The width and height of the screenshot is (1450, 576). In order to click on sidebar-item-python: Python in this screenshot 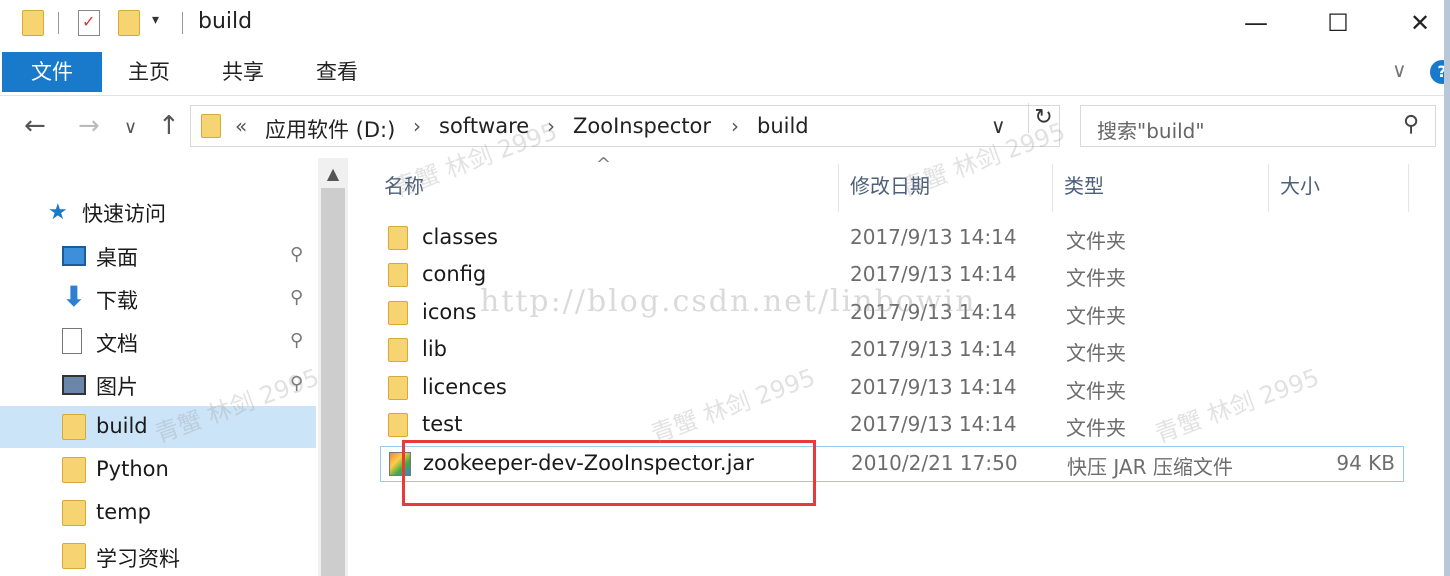, I will do `click(158, 470)`.